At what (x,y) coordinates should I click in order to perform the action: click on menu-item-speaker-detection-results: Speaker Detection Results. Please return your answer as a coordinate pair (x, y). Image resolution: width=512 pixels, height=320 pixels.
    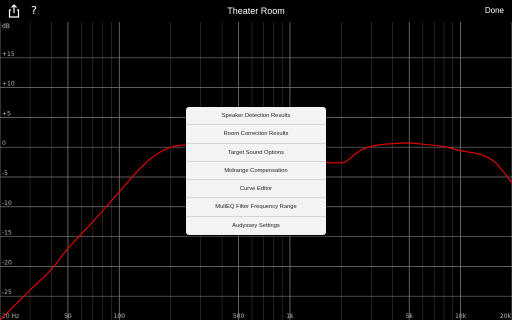
    Looking at the image, I should click on (256, 116).